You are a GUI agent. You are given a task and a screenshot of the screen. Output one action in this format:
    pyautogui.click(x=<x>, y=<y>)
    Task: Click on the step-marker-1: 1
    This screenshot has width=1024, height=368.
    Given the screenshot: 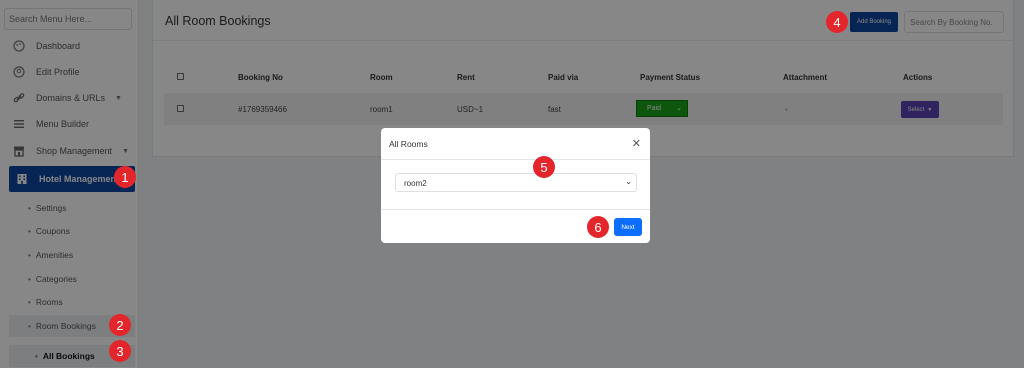 What is the action you would take?
    pyautogui.click(x=125, y=177)
    